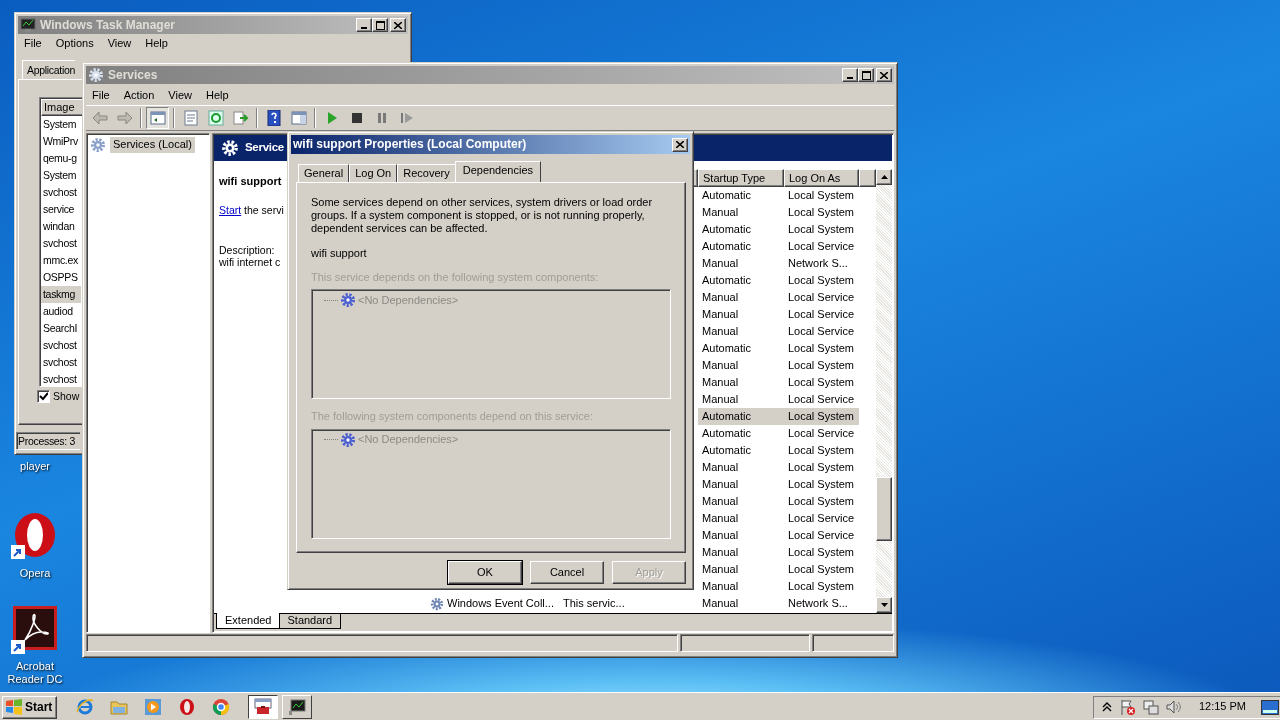 The width and height of the screenshot is (1280, 720). Describe the element at coordinates (74, 43) in the screenshot. I see `menu-item: Options` at that location.